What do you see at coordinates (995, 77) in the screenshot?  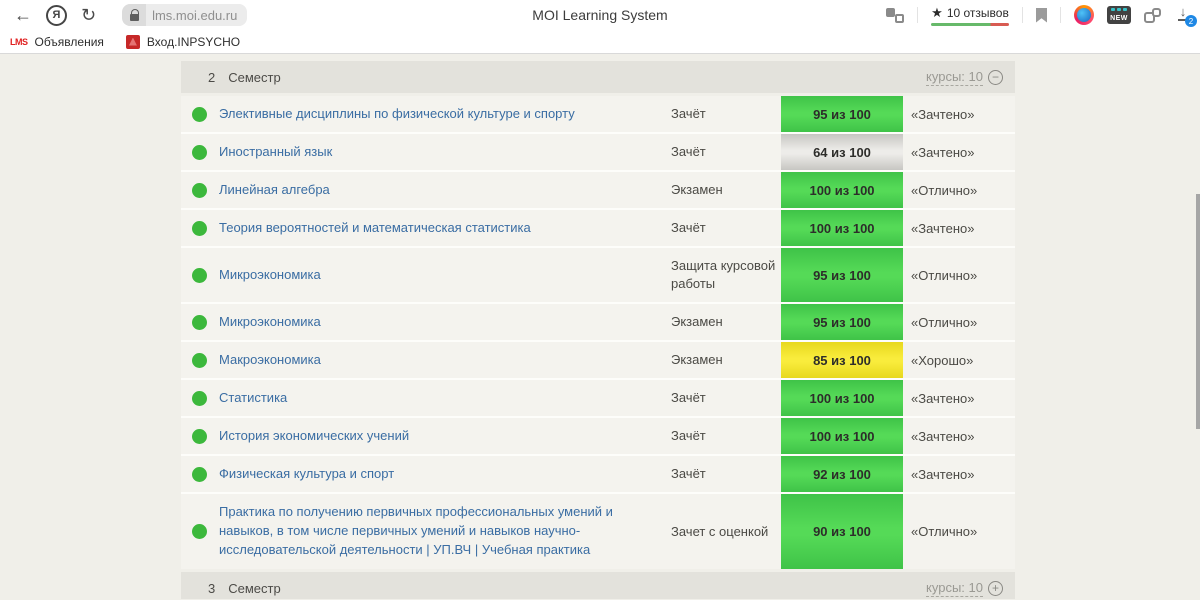 I see `collapse-minus-icon: −` at bounding box center [995, 77].